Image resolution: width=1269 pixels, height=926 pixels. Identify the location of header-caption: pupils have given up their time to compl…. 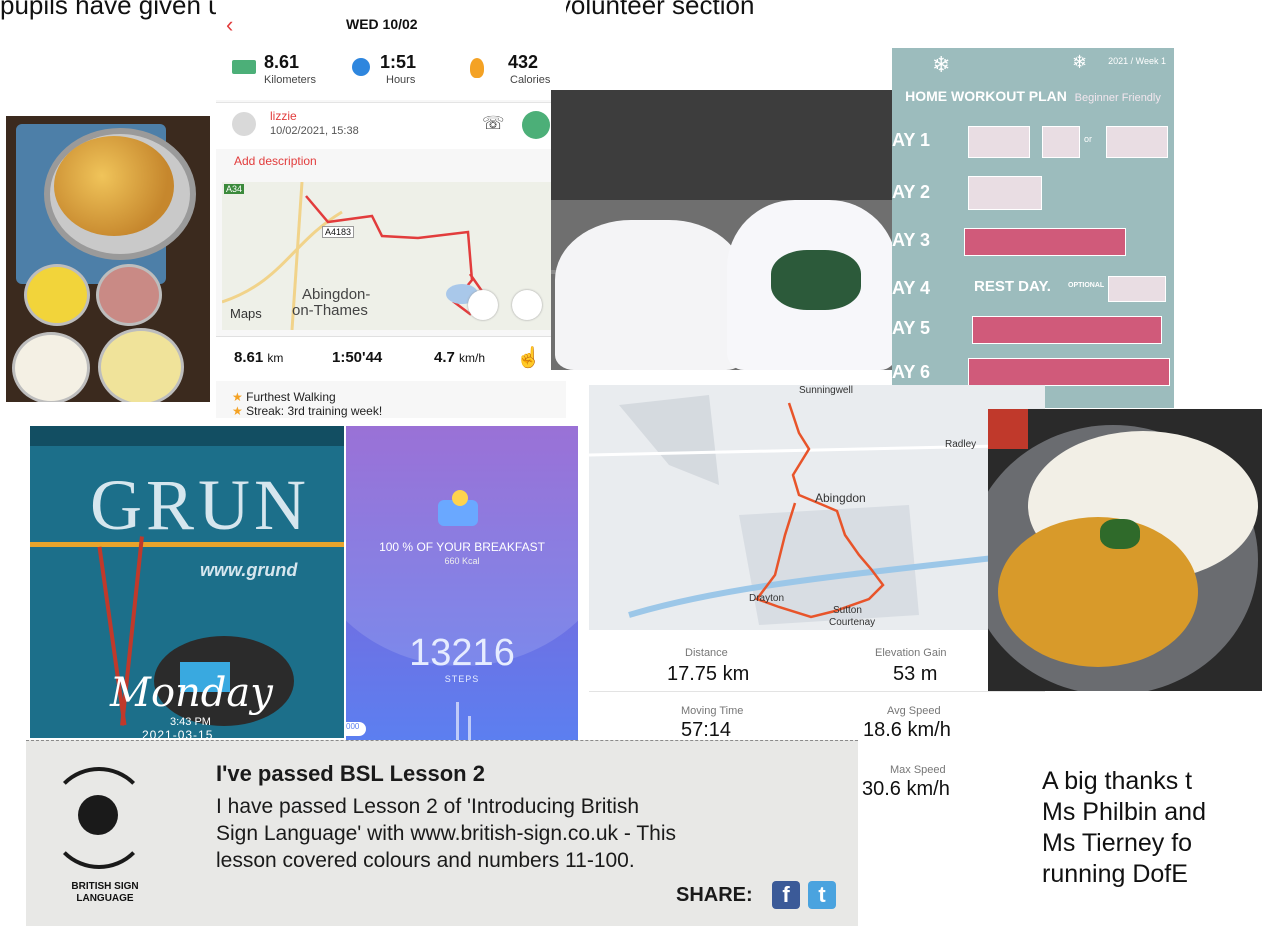
(377, 10).